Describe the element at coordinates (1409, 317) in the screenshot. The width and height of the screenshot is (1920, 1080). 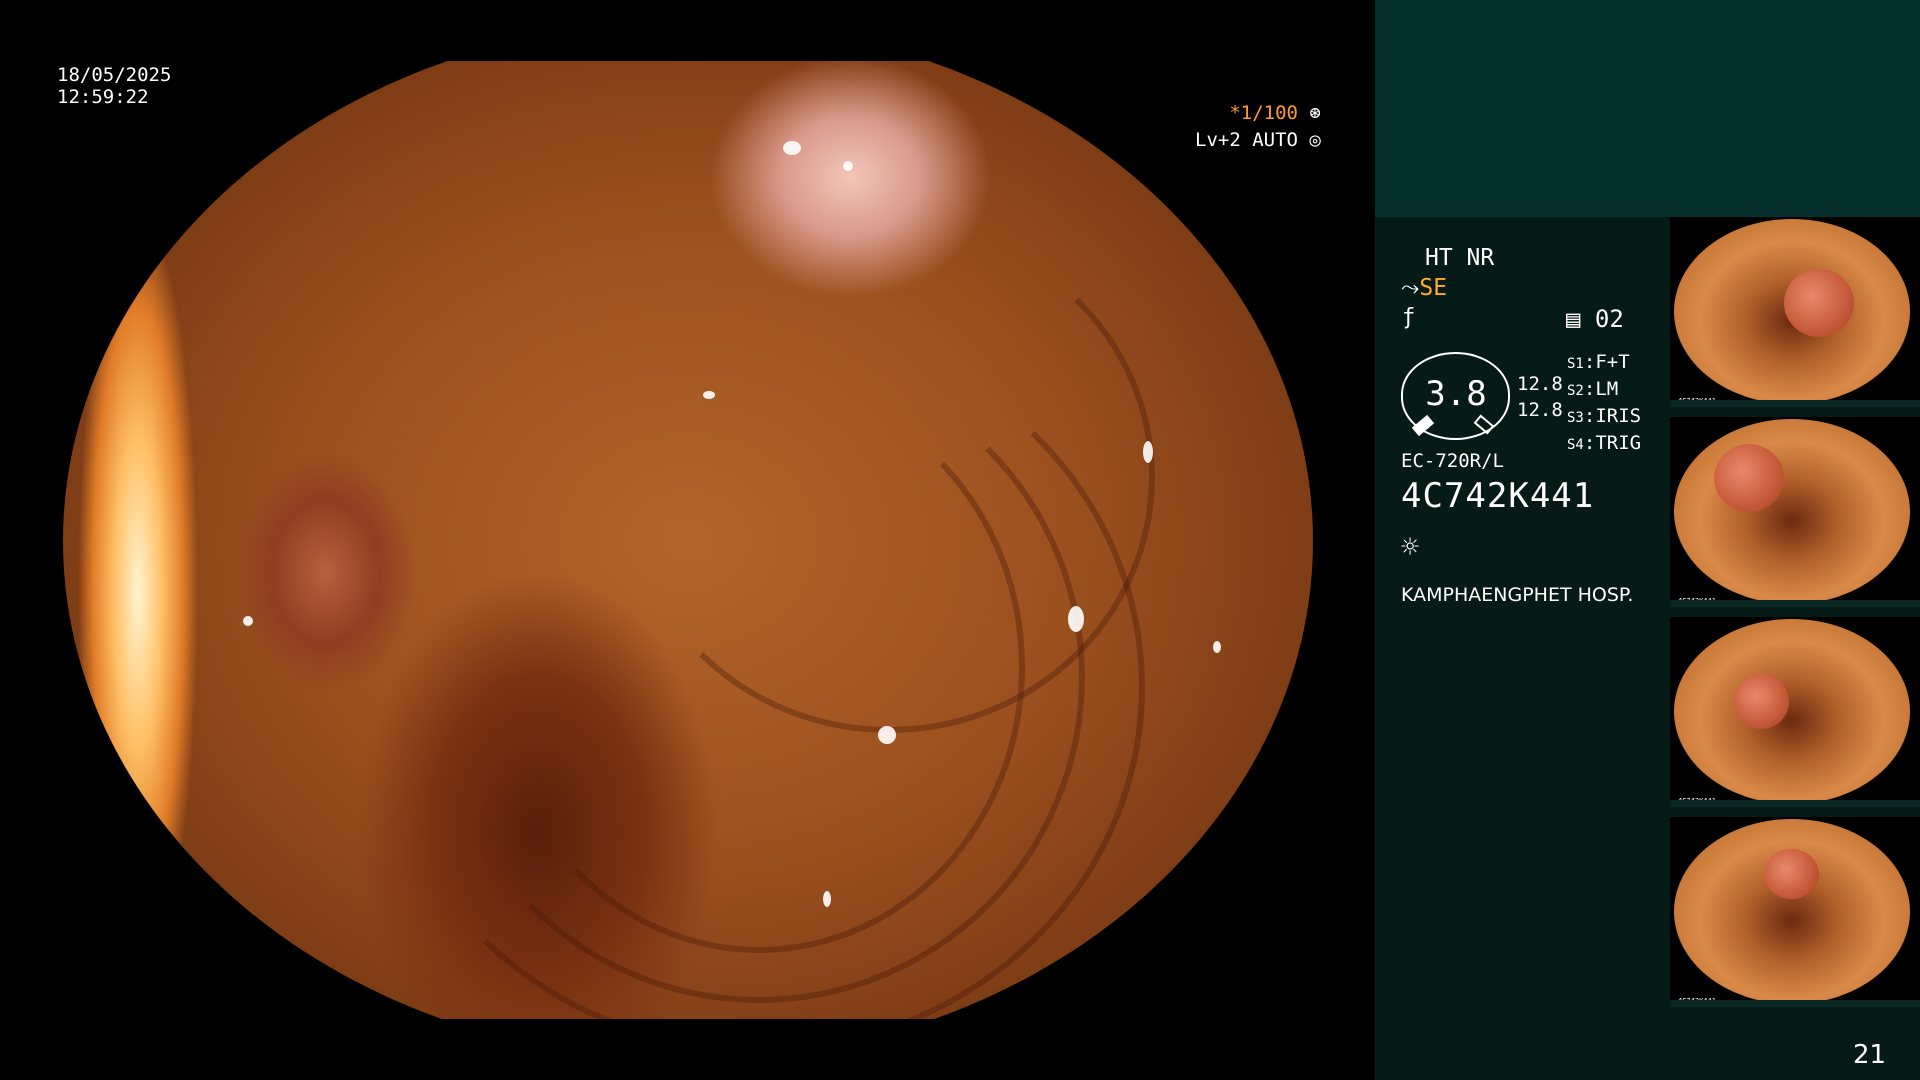
I see `color-mode-icon: ƒ` at that location.